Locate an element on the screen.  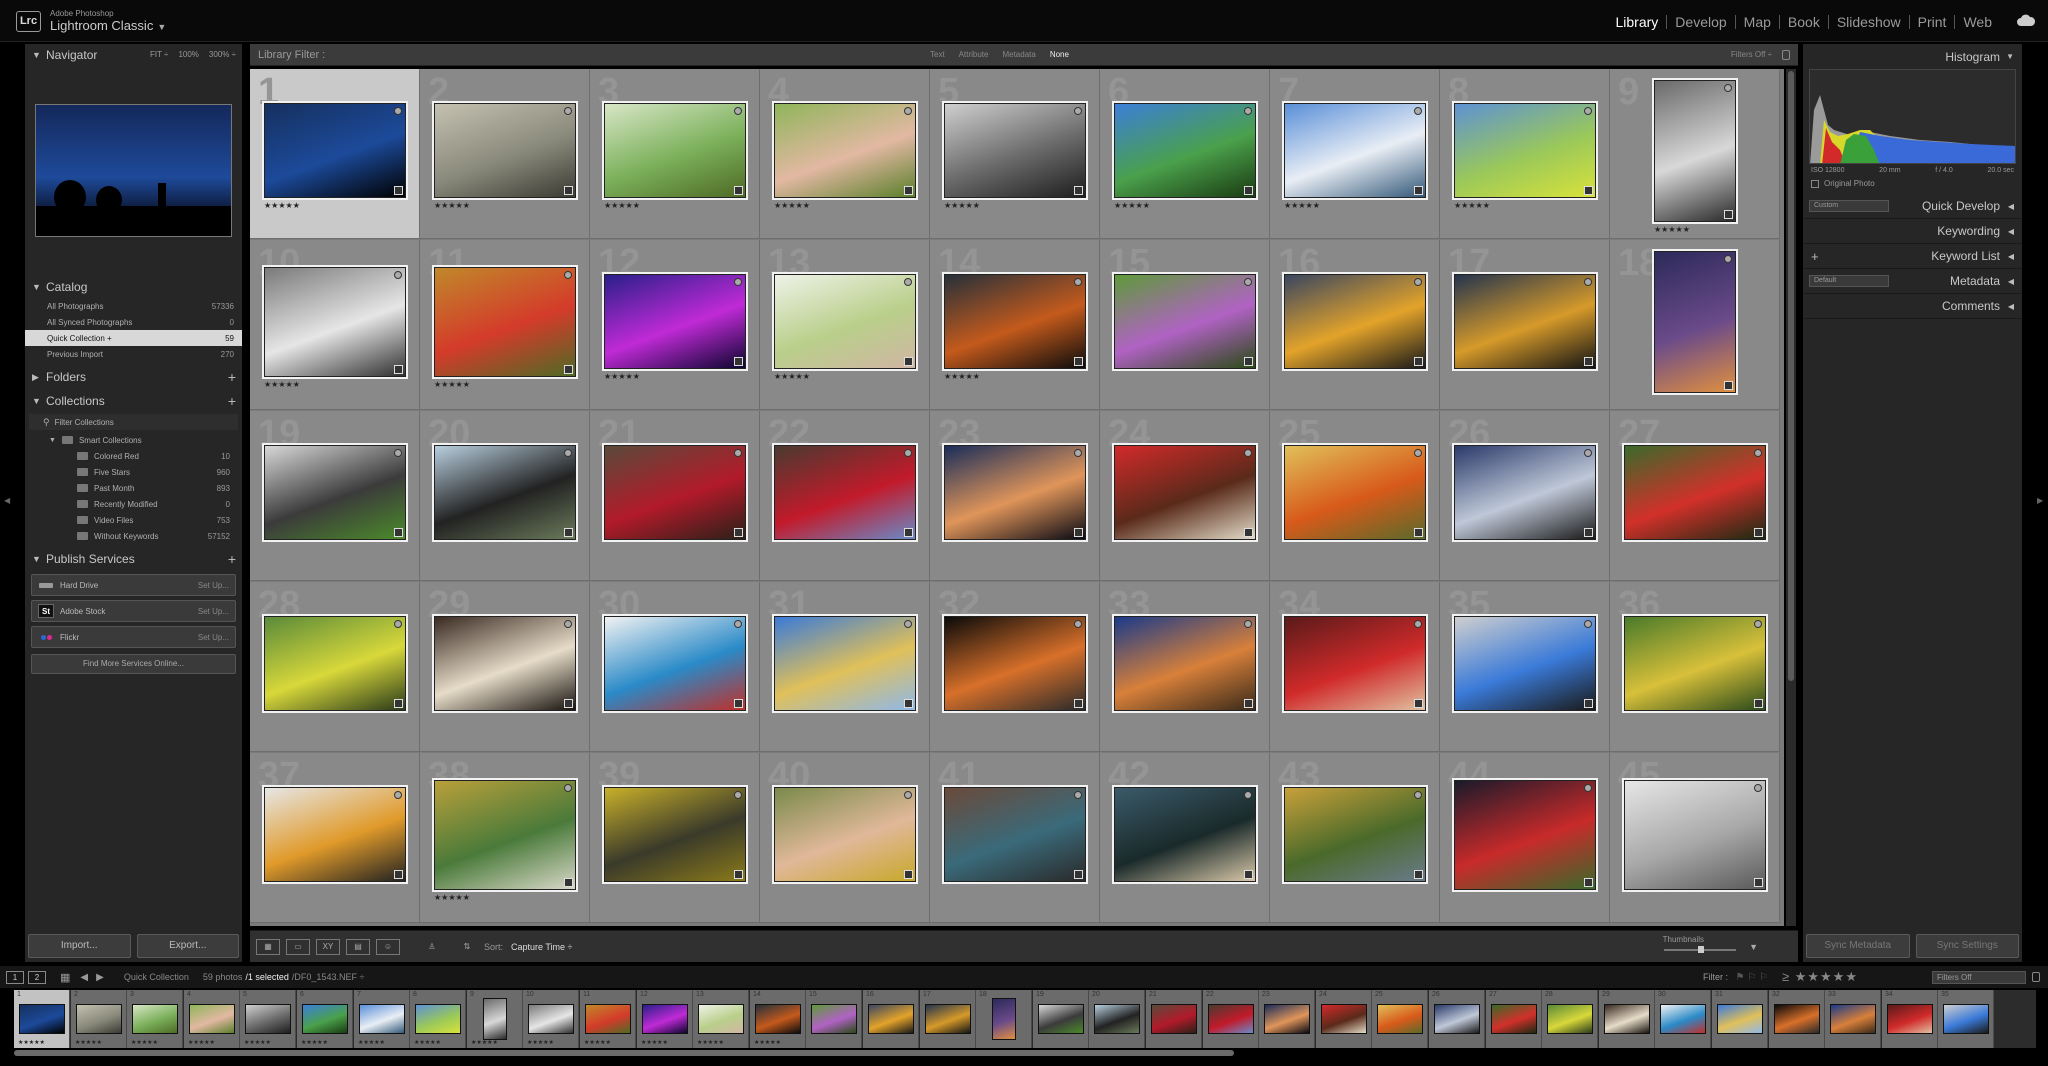
catalog-item: All Synced Photographs 0 is located at coordinates (133, 322).